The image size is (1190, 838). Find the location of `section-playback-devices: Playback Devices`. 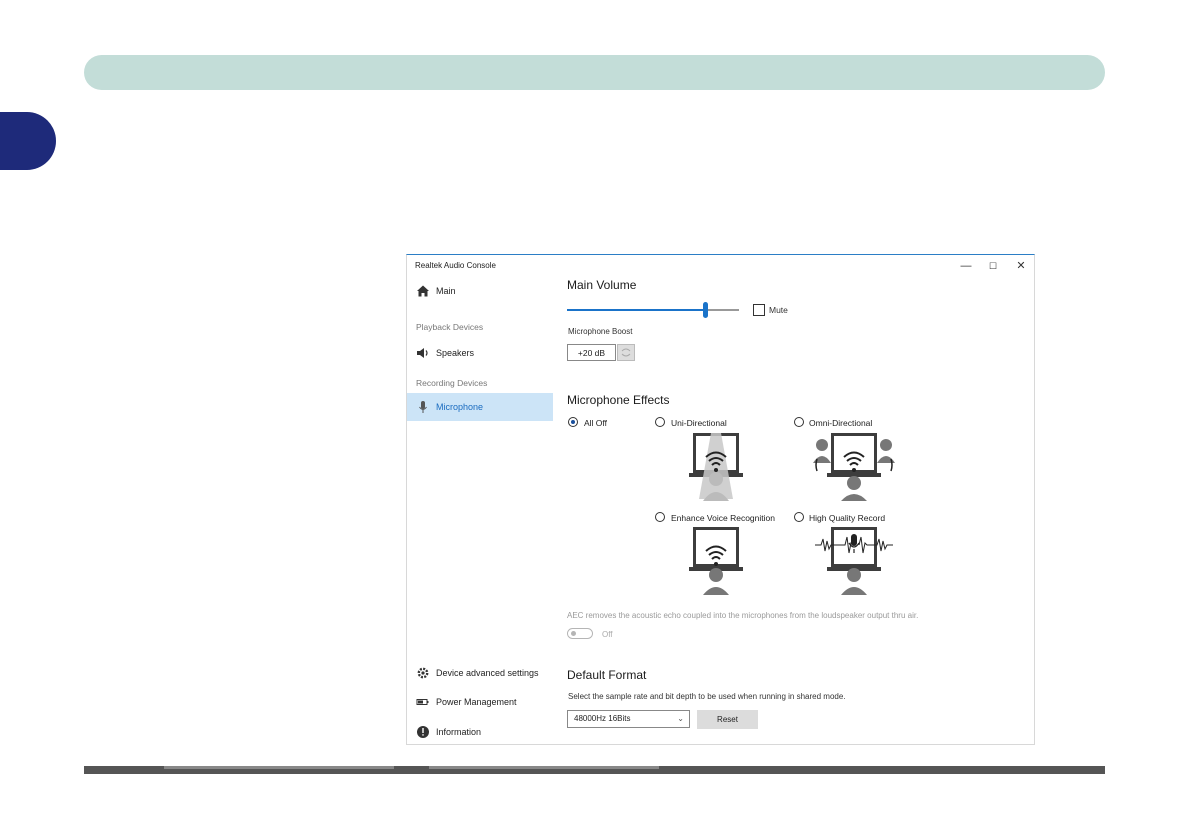

section-playback-devices: Playback Devices is located at coordinates (450, 327).